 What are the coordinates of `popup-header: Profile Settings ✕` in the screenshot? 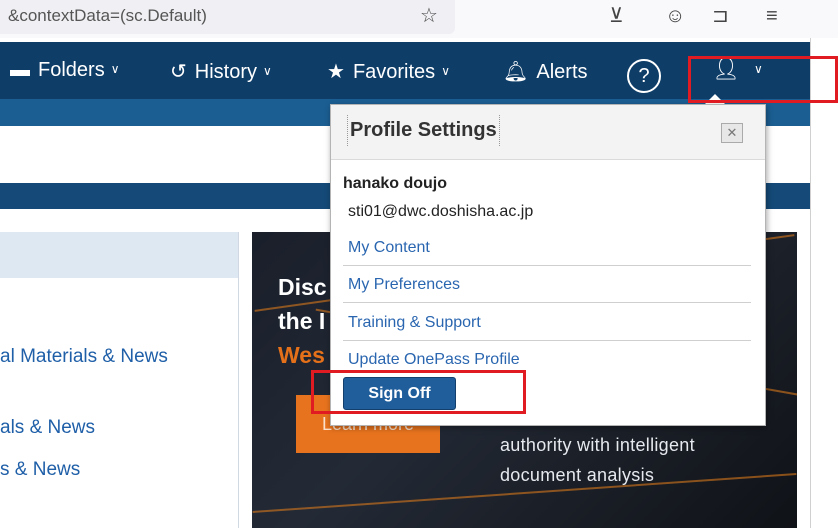 It's located at (548, 132).